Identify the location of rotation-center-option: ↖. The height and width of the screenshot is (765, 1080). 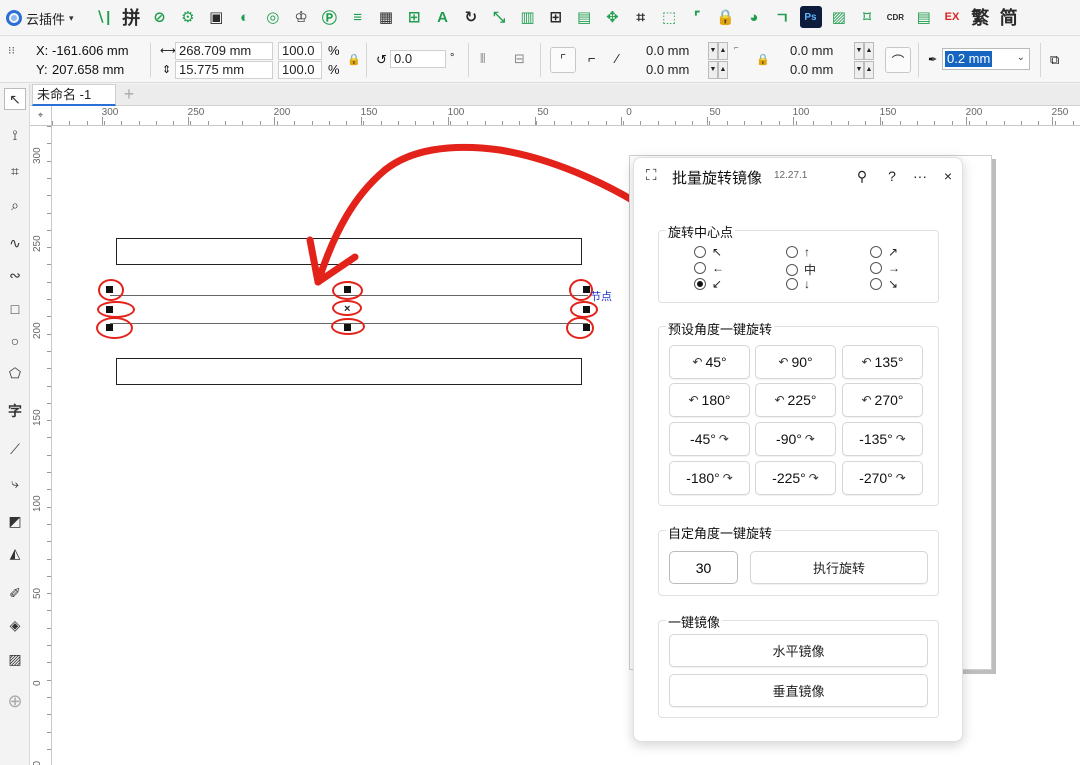
(708, 252).